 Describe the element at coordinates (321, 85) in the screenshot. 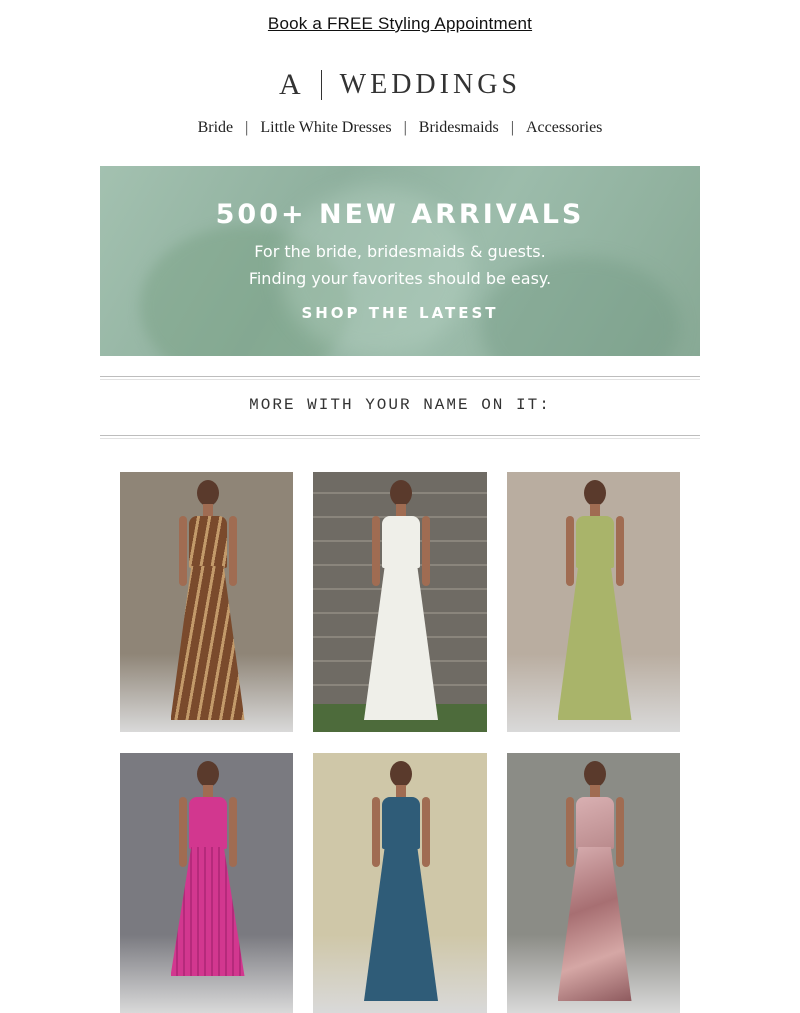

I see `logo-divider` at that location.